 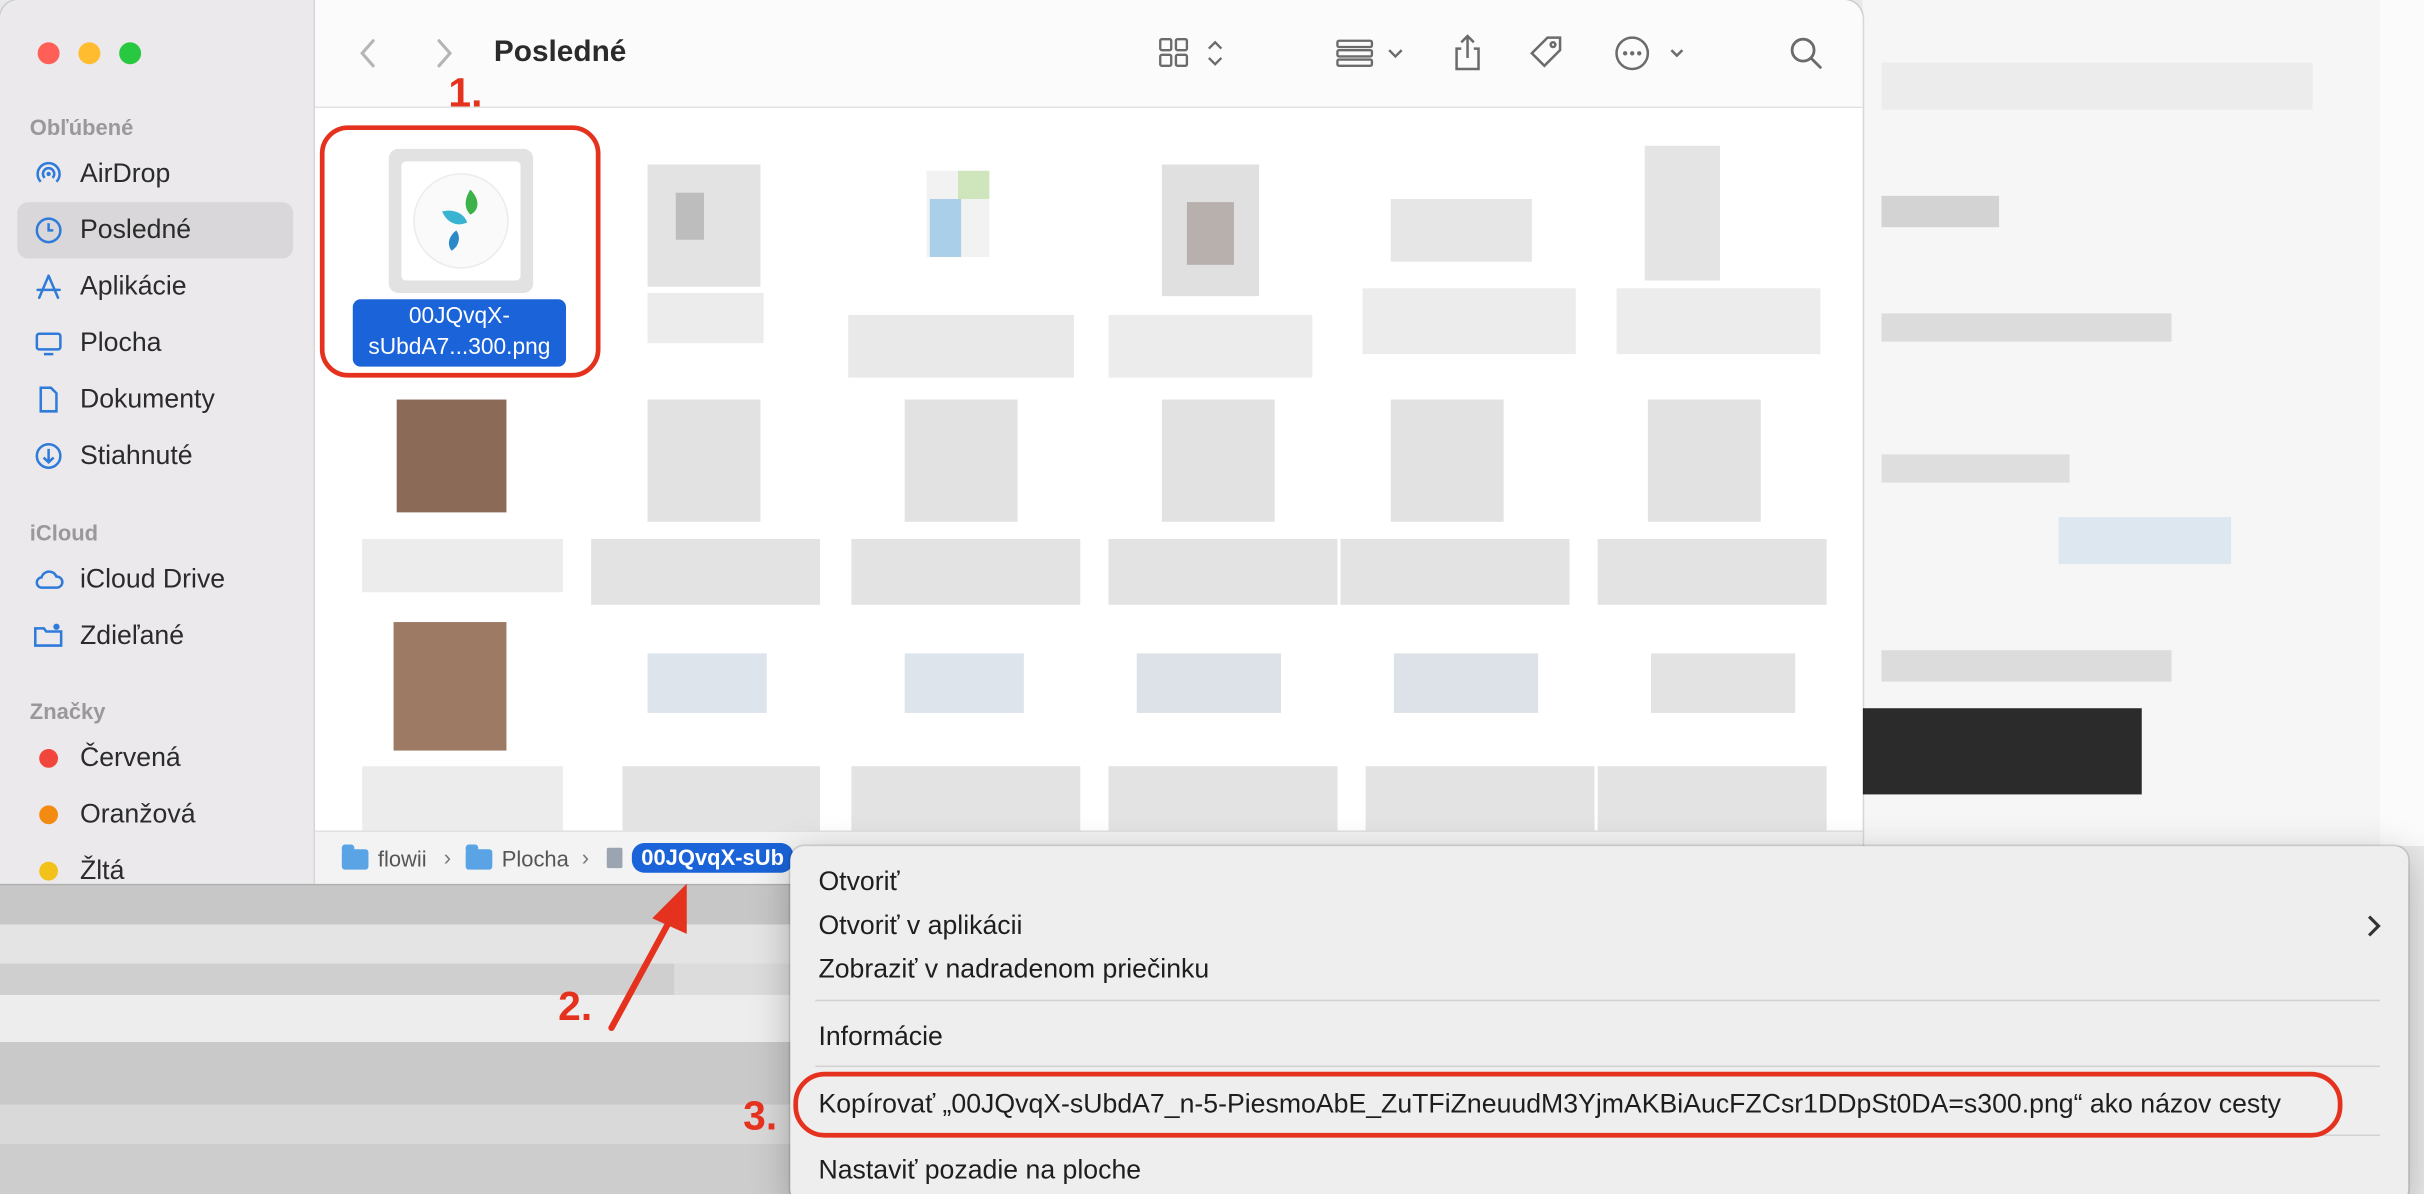 What do you see at coordinates (575, 1006) in the screenshot?
I see `step-number-2: 2.` at bounding box center [575, 1006].